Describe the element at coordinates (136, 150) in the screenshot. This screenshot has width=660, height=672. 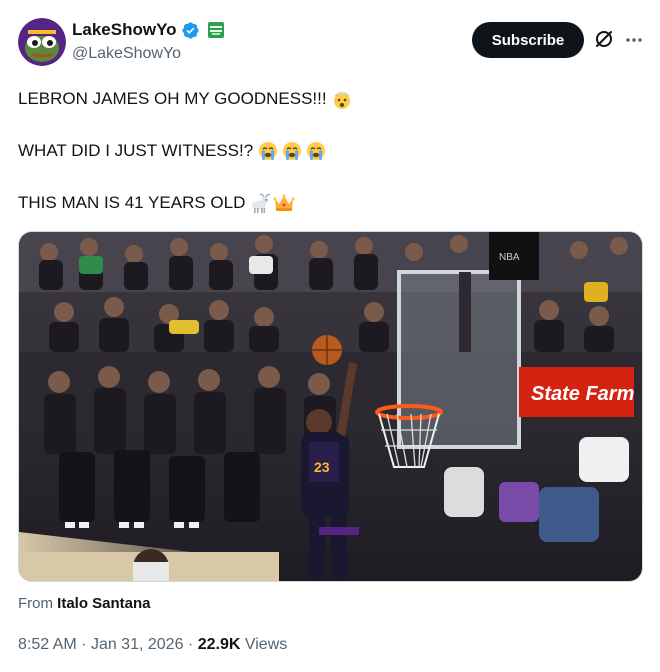
I see `tweet-line-2-text: WHAT DID I JUST WITNESS!?` at that location.